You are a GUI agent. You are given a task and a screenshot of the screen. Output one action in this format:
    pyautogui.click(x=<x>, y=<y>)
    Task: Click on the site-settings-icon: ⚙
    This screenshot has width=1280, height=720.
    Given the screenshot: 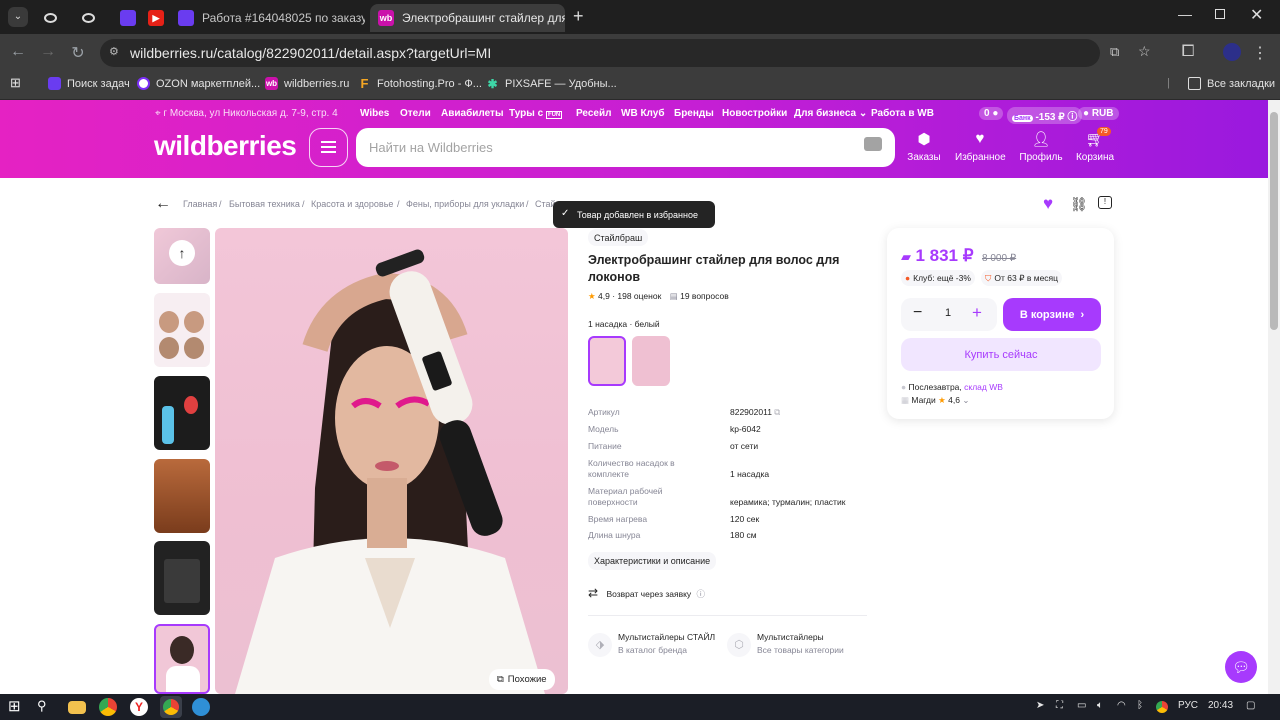 What is the action you would take?
    pyautogui.click(x=114, y=51)
    